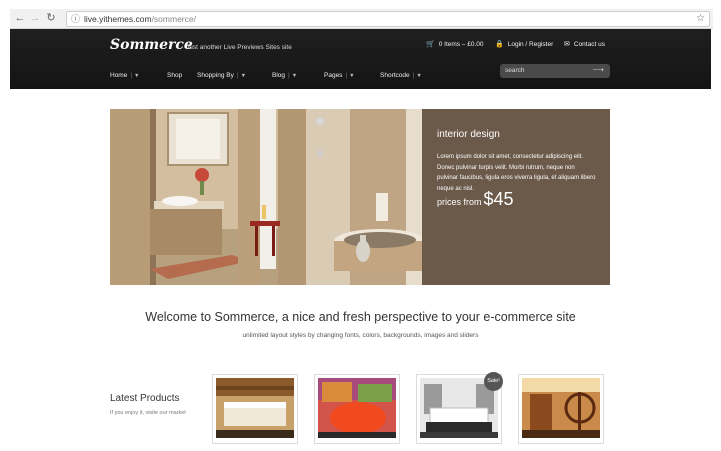  Describe the element at coordinates (151, 45) in the screenshot. I see `site-logo: Sommerce` at that location.